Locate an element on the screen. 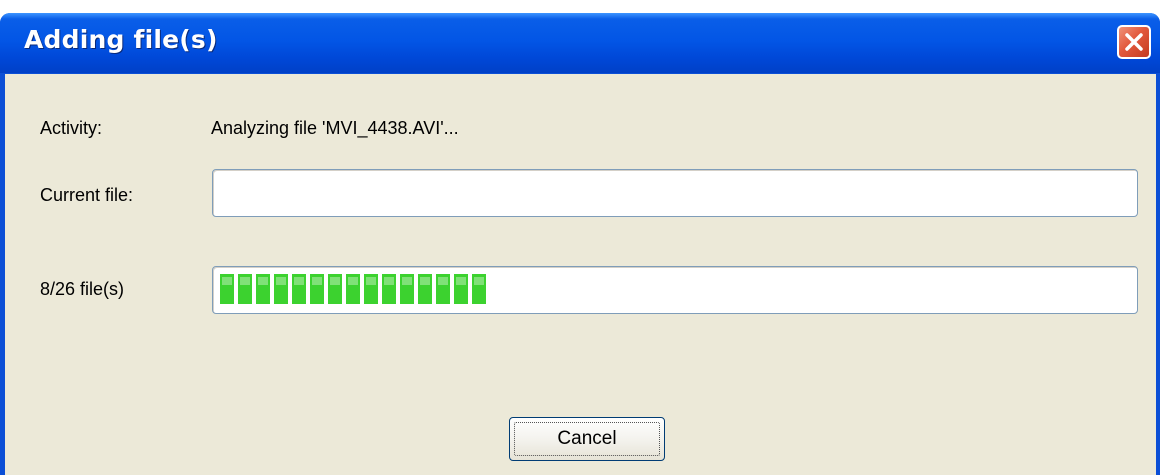 The image size is (1160, 475). current-file-progress-fill is located at coordinates (675, 192).